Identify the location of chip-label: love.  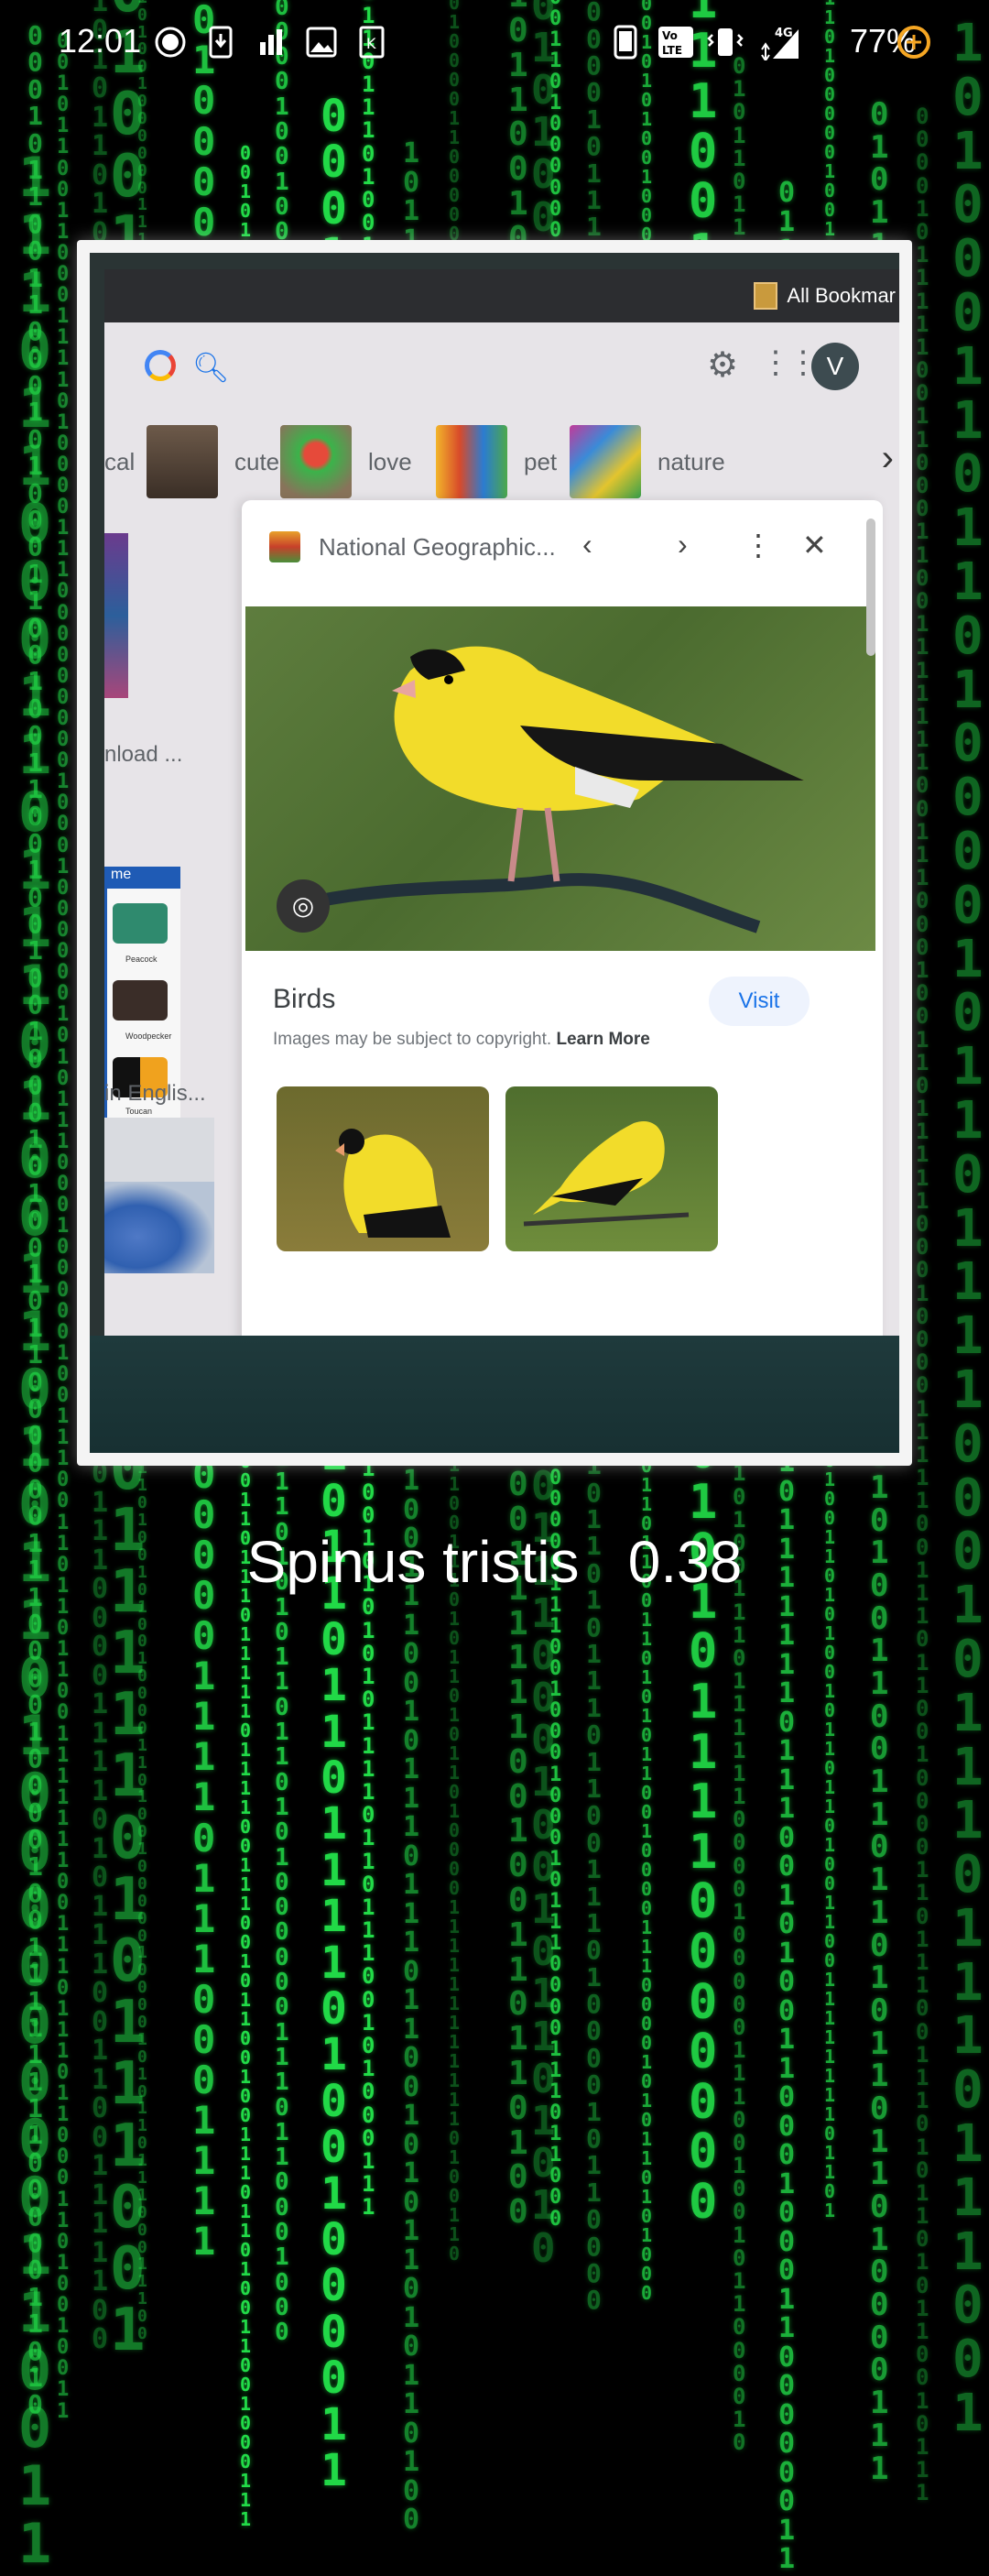
(390, 461).